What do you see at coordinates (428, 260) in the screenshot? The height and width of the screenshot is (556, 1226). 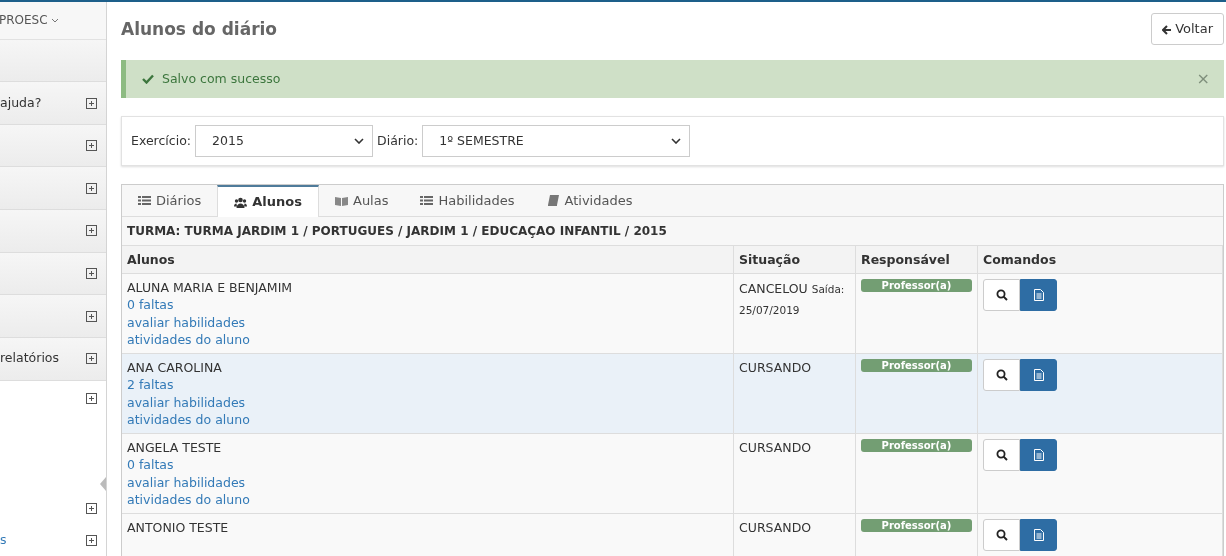 I see `column-header: Alunos` at bounding box center [428, 260].